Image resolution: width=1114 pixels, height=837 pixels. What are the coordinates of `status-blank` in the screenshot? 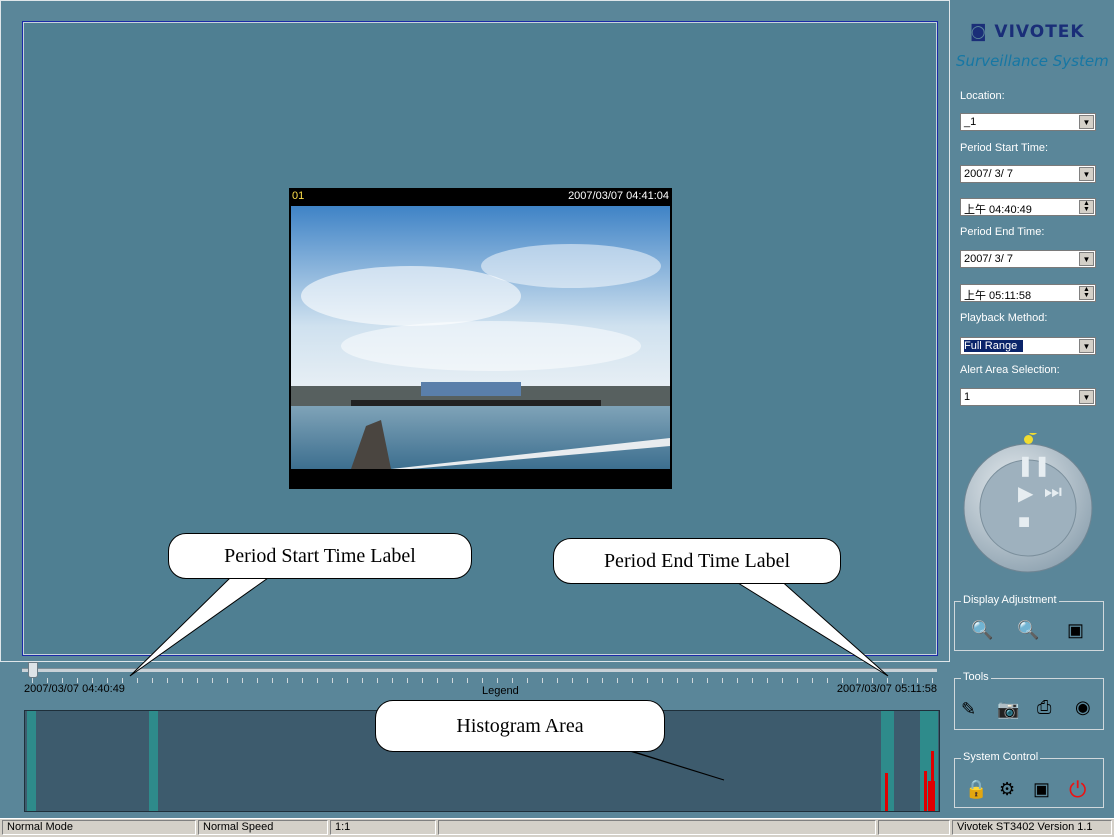 It's located at (914, 827).